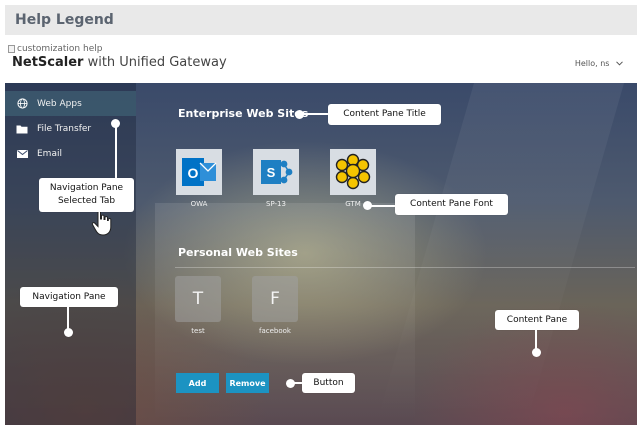  What do you see at coordinates (537, 320) in the screenshot?
I see `callout-content-pane: Content Pane` at bounding box center [537, 320].